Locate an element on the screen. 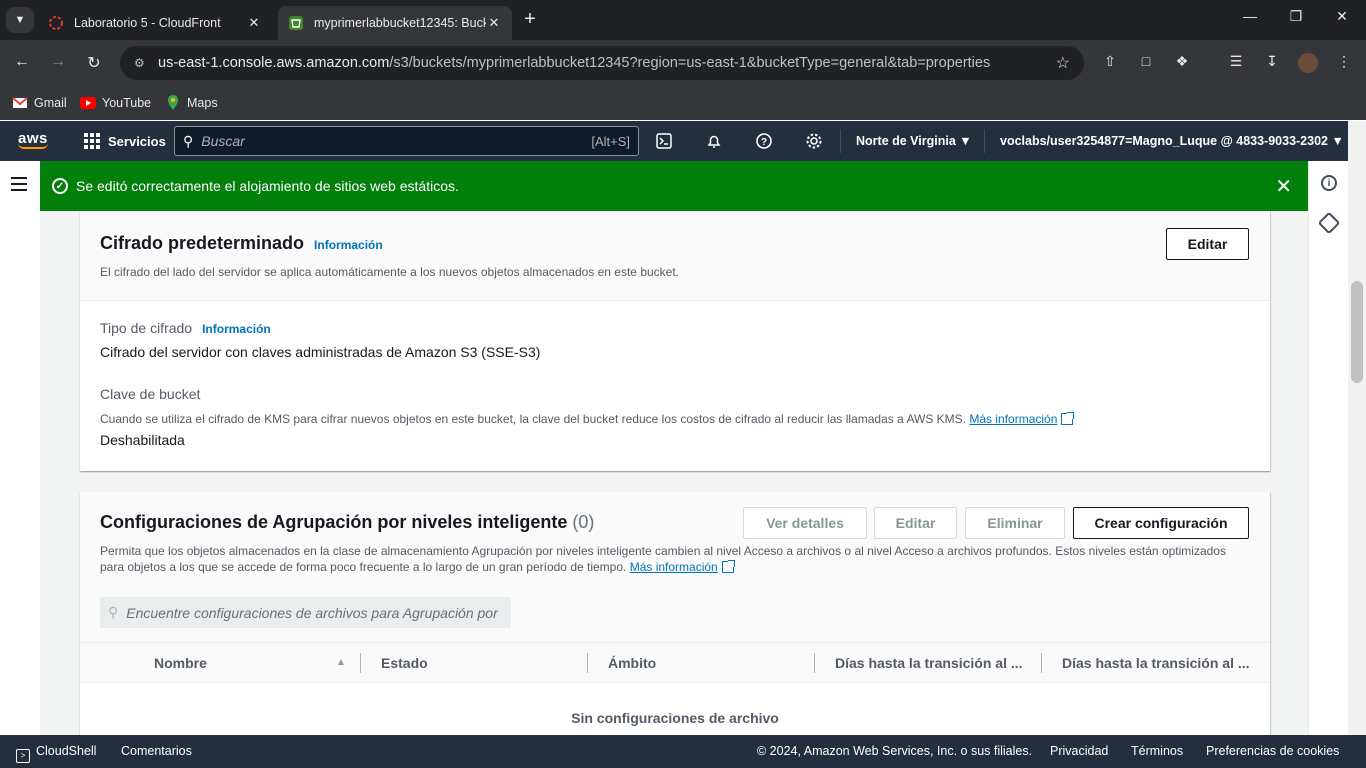 The height and width of the screenshot is (768, 1366). extensions-puzzle-icon: ❖ is located at coordinates (1182, 61).